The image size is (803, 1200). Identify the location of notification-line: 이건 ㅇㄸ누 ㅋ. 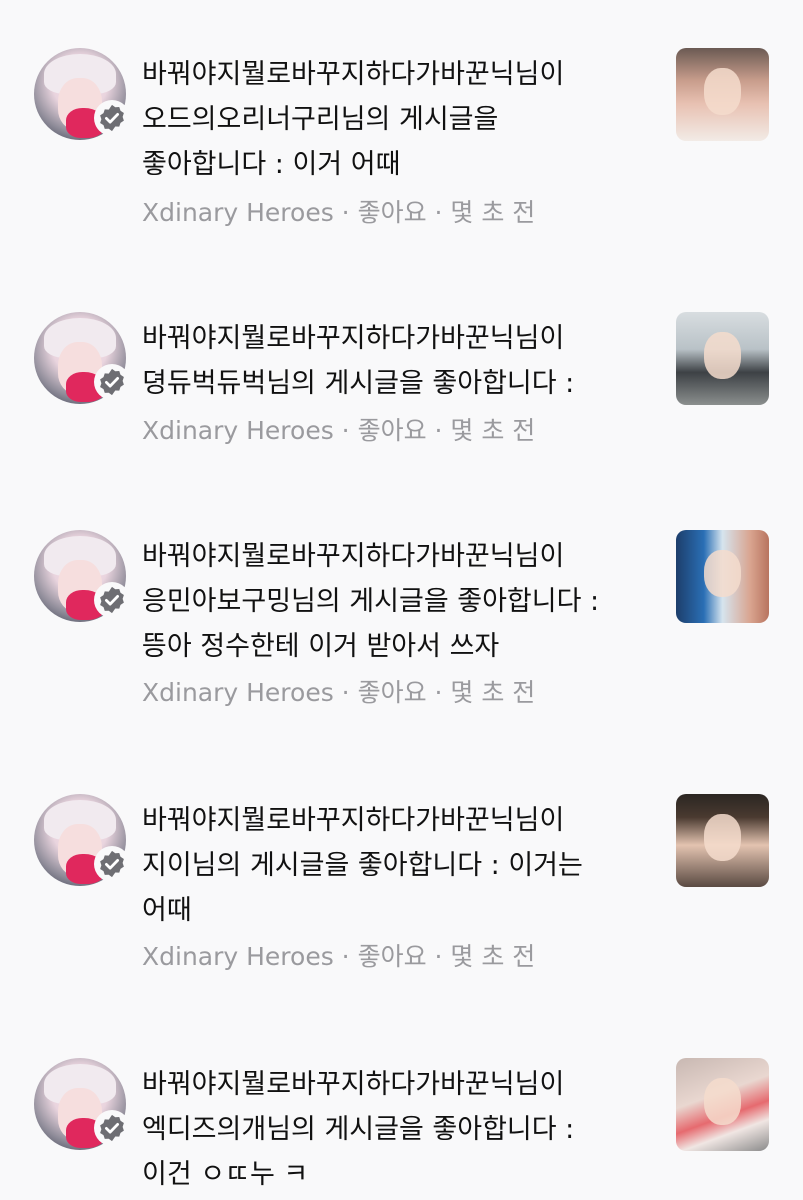
(225, 1174).